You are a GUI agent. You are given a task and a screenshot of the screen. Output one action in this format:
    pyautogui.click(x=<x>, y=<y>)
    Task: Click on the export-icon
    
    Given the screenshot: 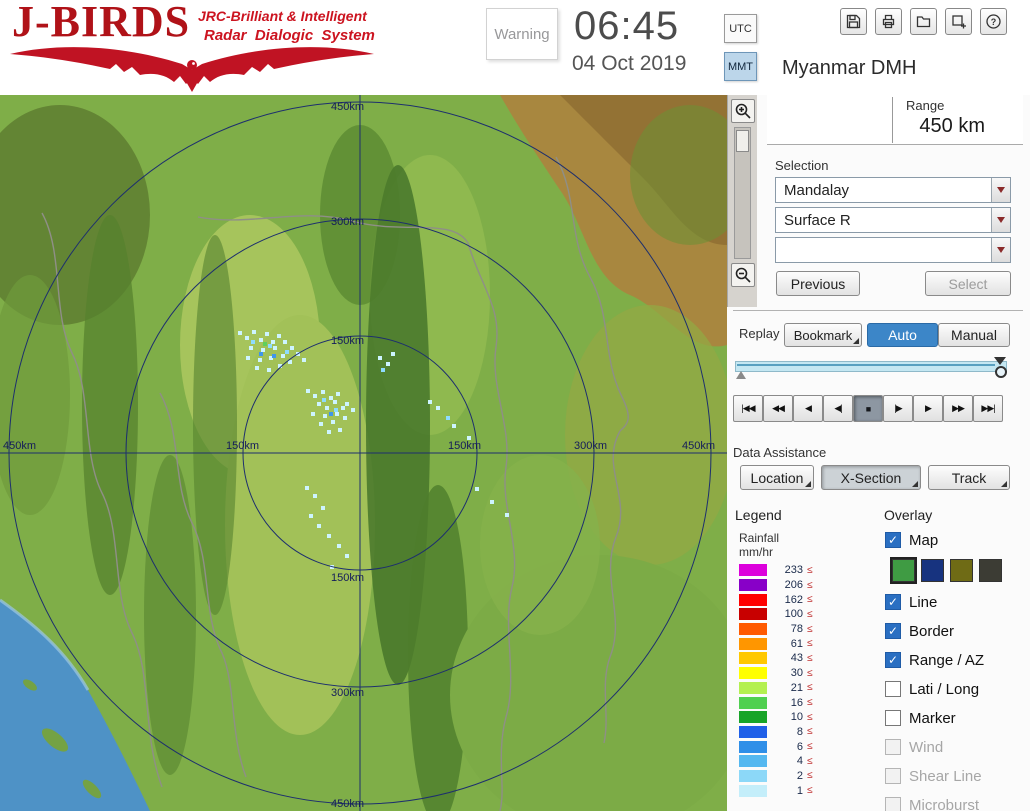 What is the action you would take?
    pyautogui.click(x=959, y=22)
    